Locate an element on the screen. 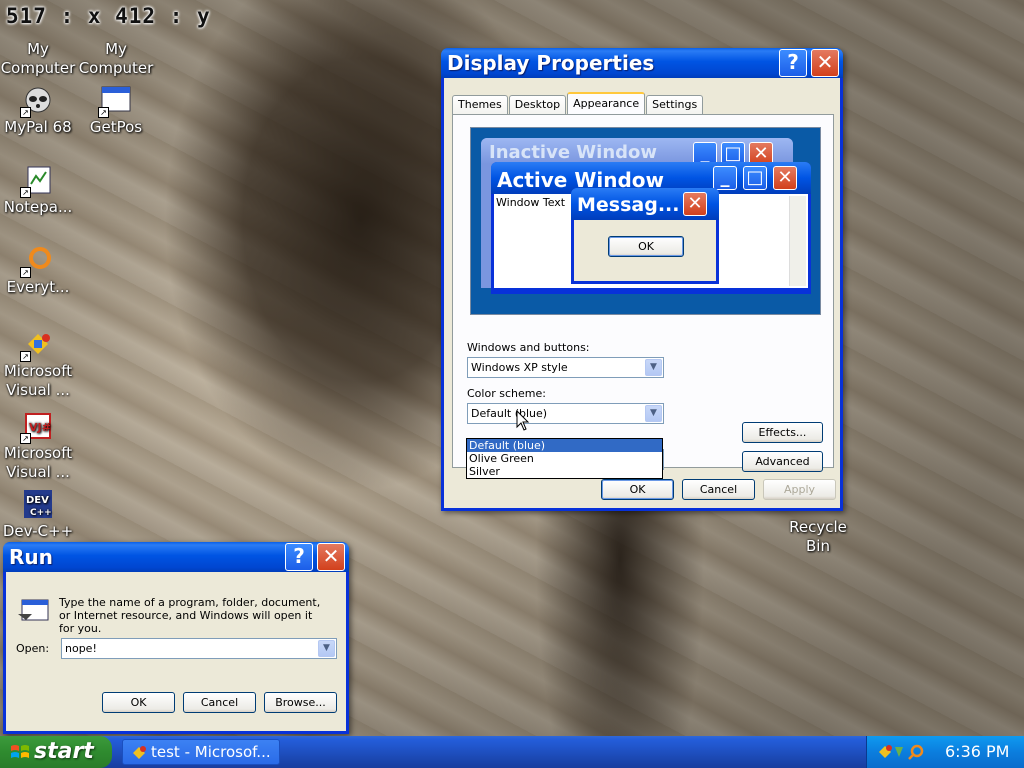 This screenshot has height=768, width=1024. run-title: Run is located at coordinates (31, 557).